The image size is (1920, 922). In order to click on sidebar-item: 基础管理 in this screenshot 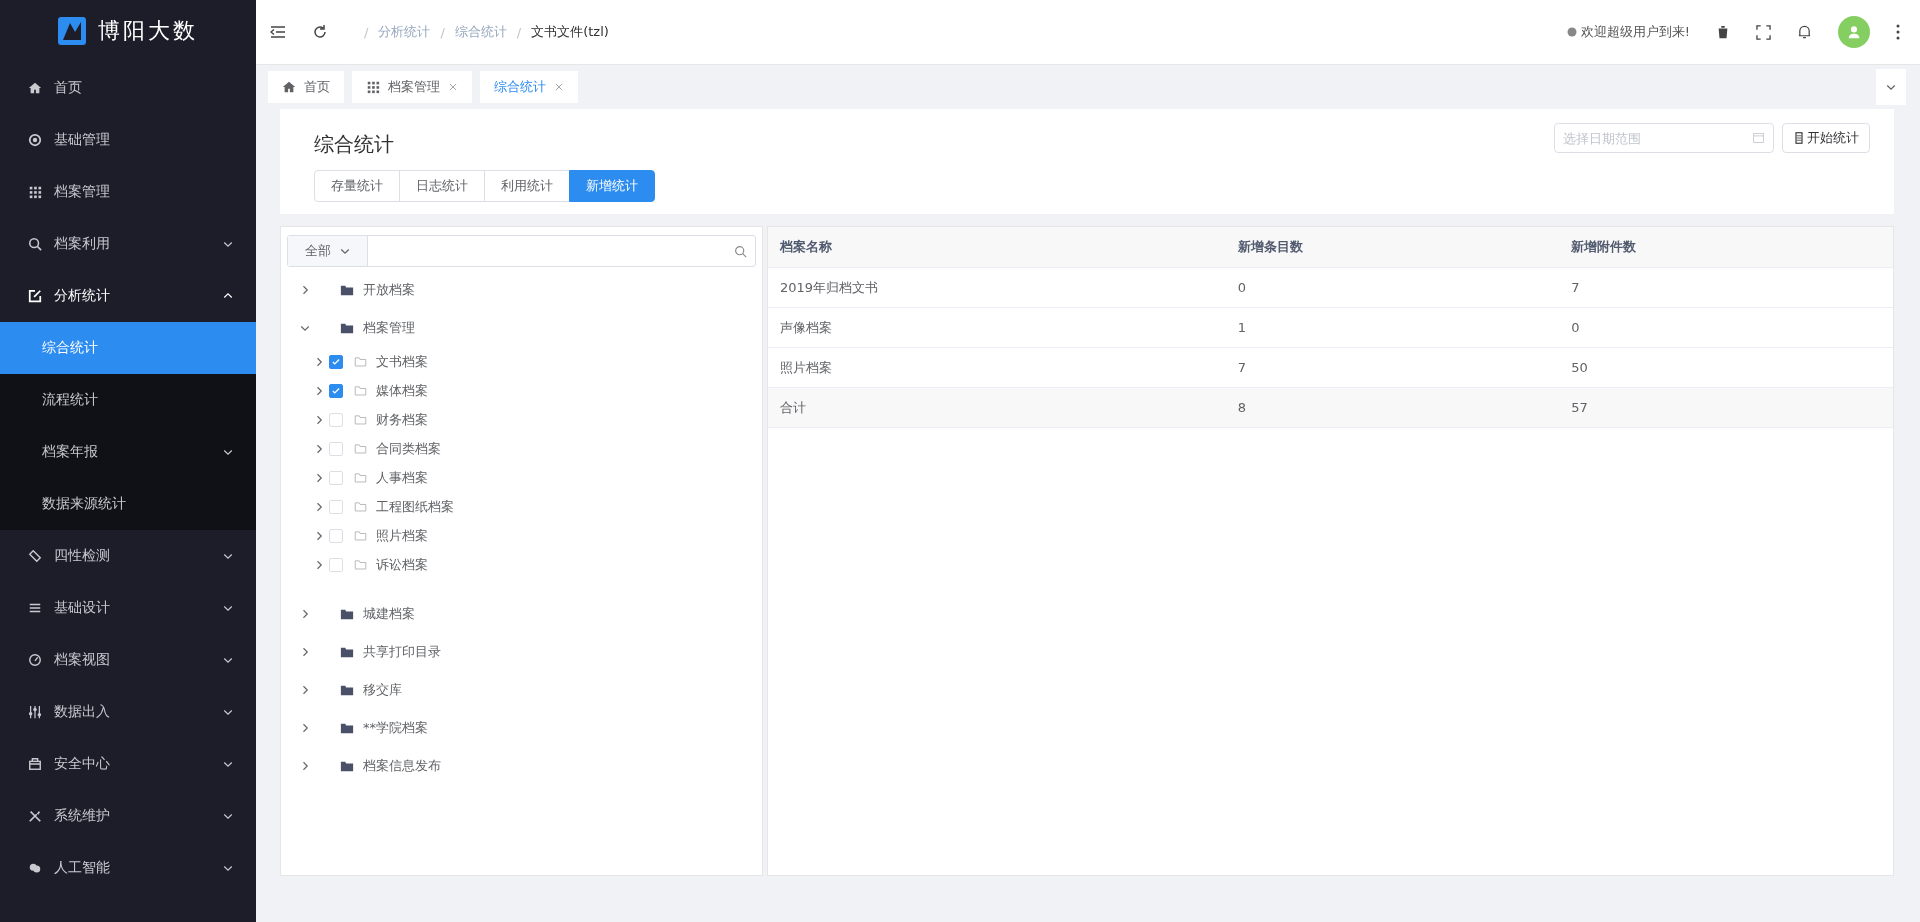, I will do `click(128, 140)`.